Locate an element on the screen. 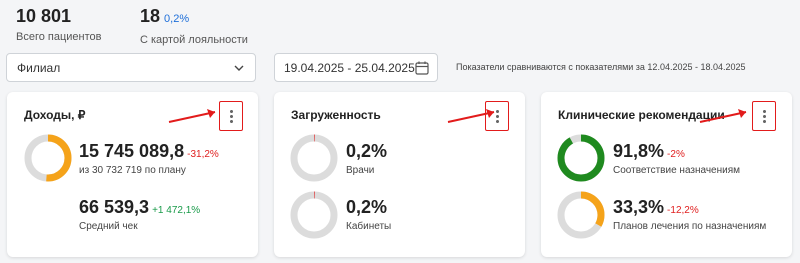 The image size is (800, 263). branch-select-value: Филиал is located at coordinates (39, 68).